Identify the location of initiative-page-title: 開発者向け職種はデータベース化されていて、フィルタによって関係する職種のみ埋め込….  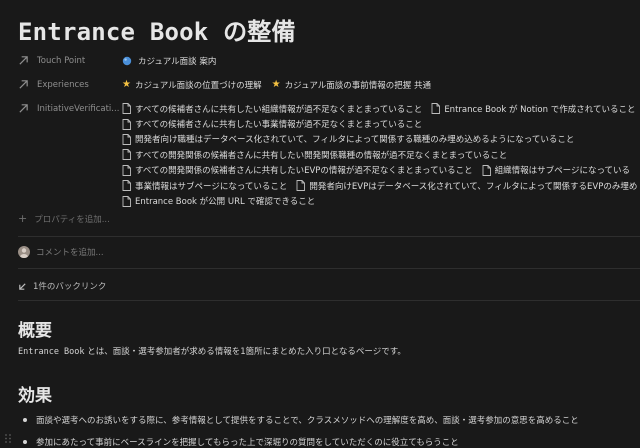
(355, 140).